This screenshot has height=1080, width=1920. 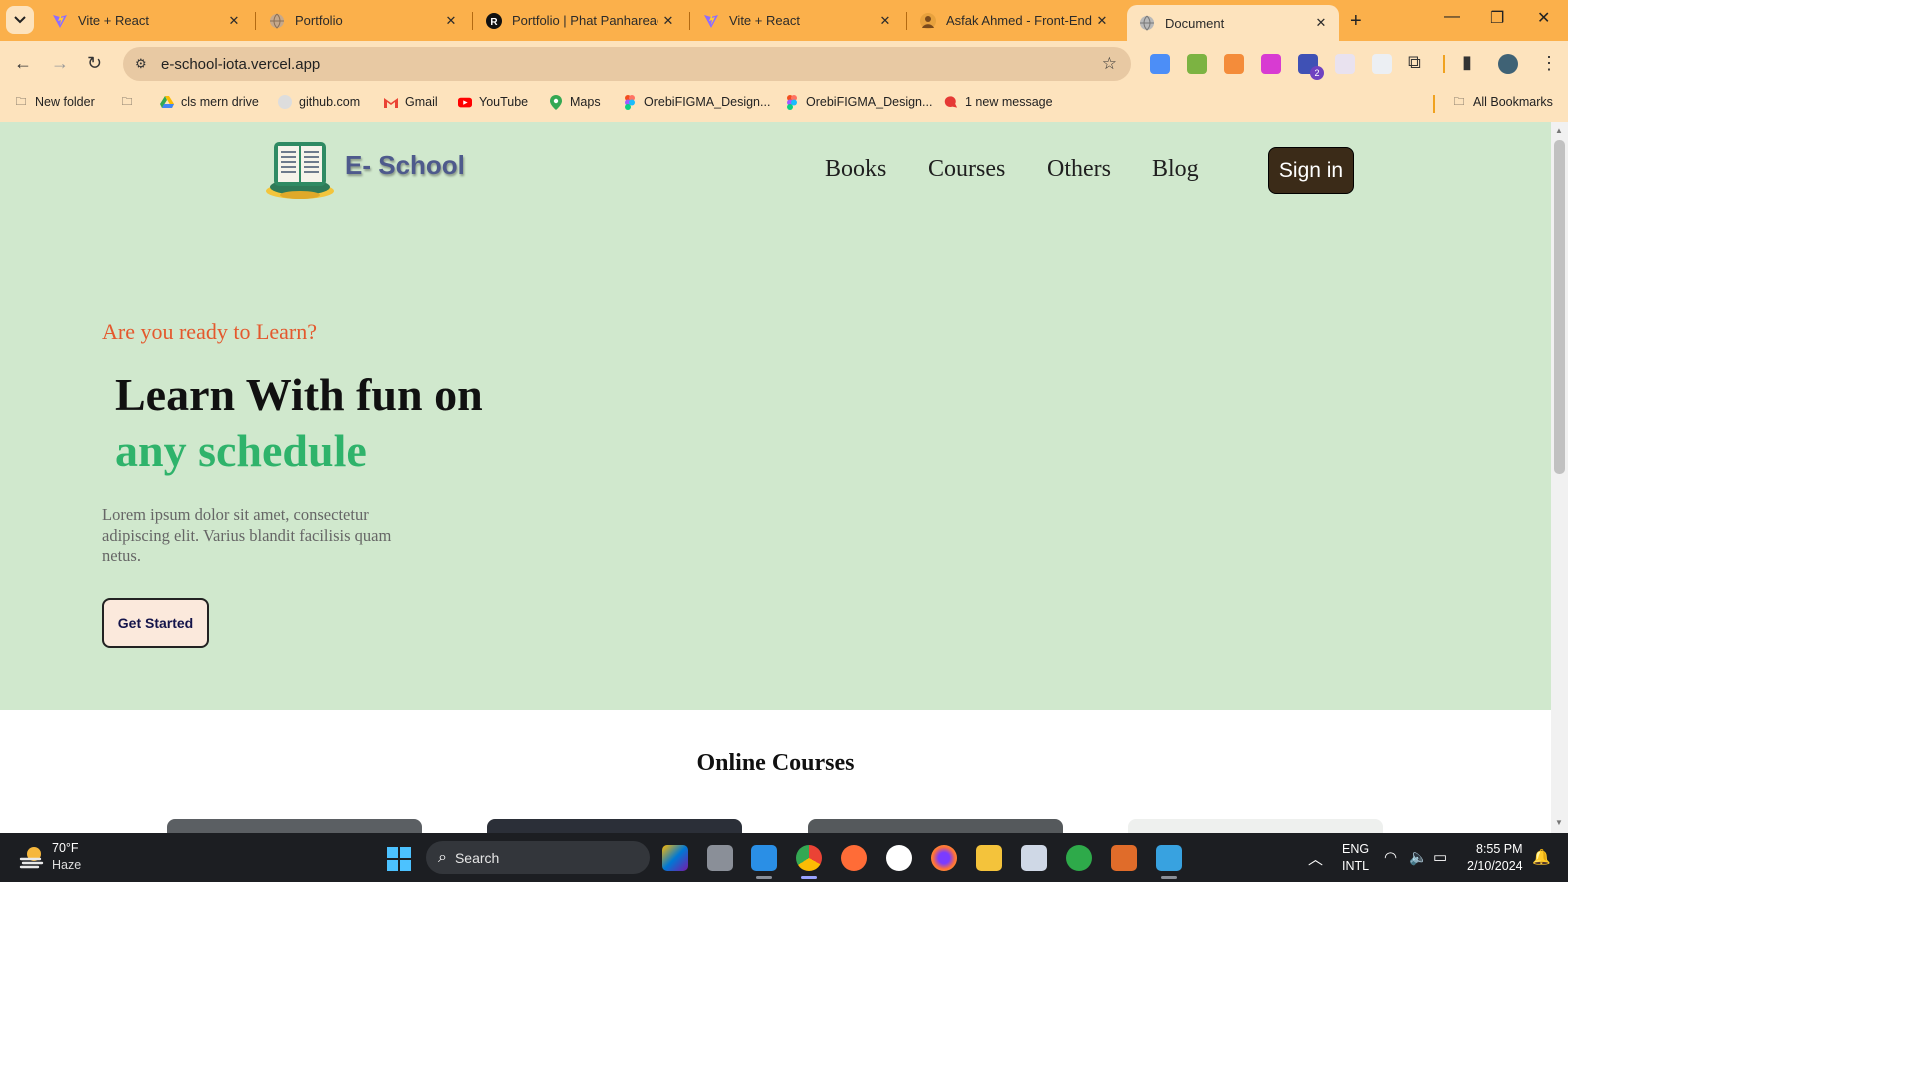 I want to click on bookmark-item: Gmail, so click(x=411, y=102).